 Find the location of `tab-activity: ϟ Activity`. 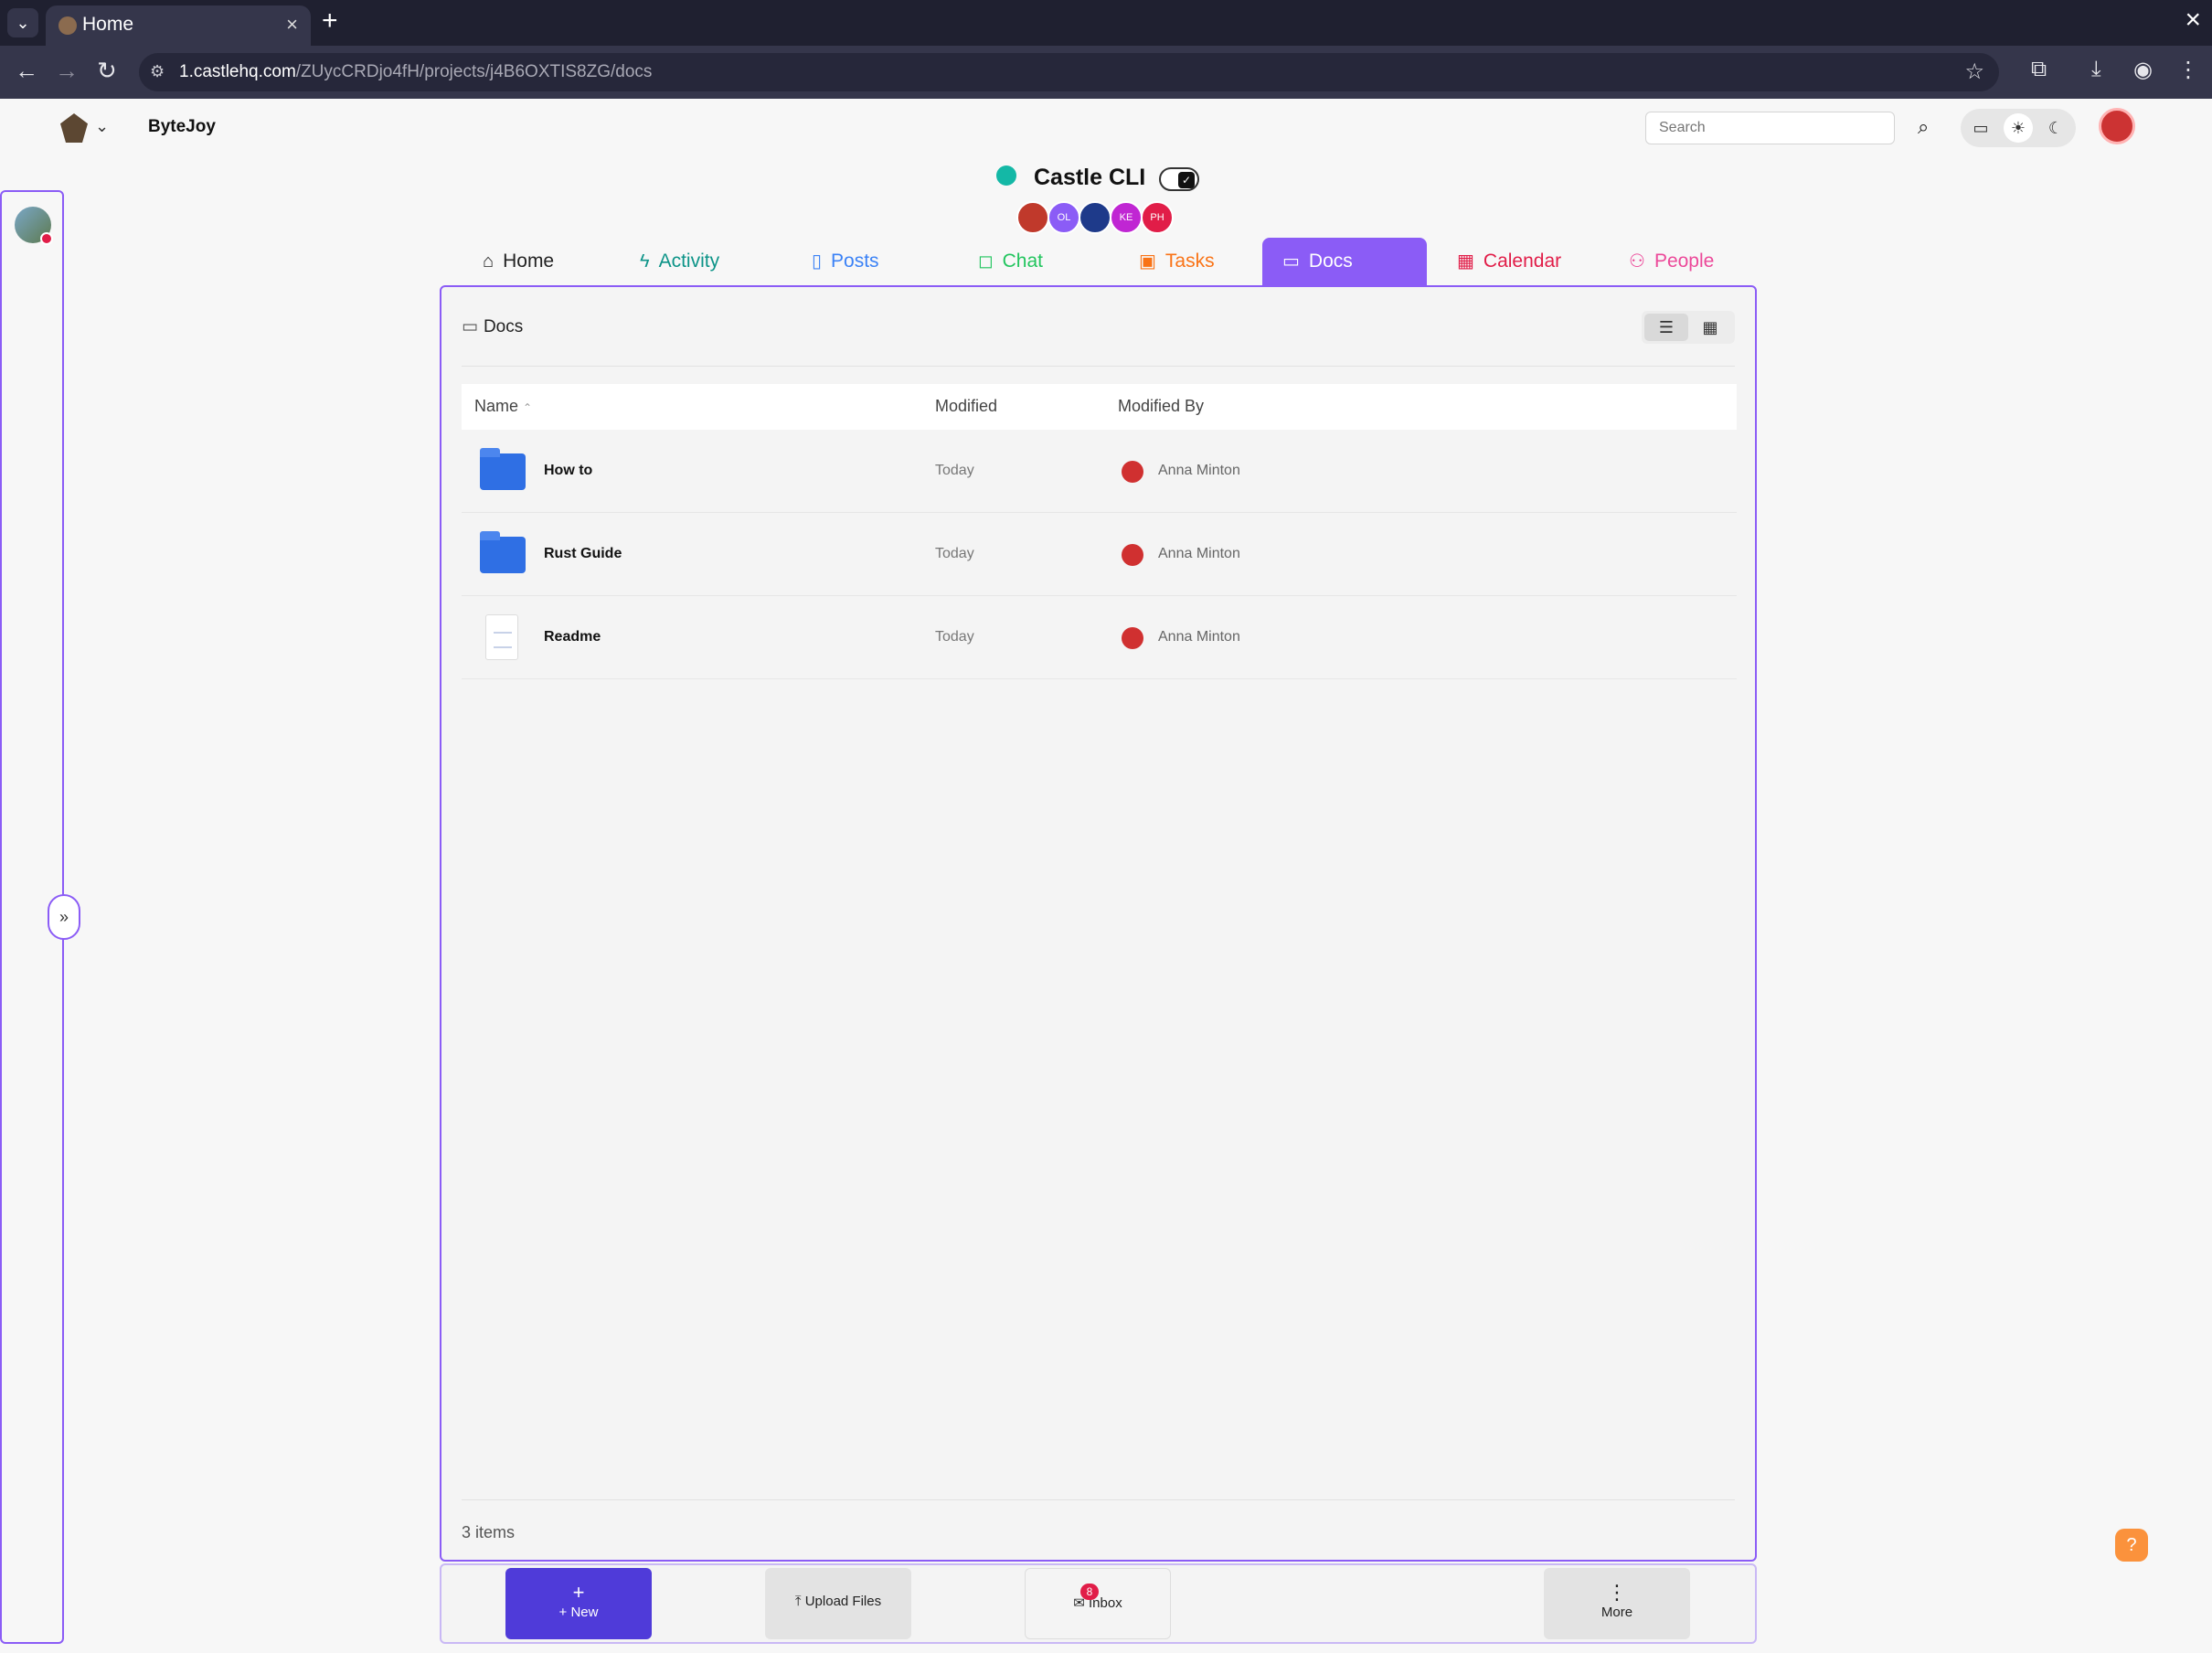

tab-activity: ϟ Activity is located at coordinates (679, 261).